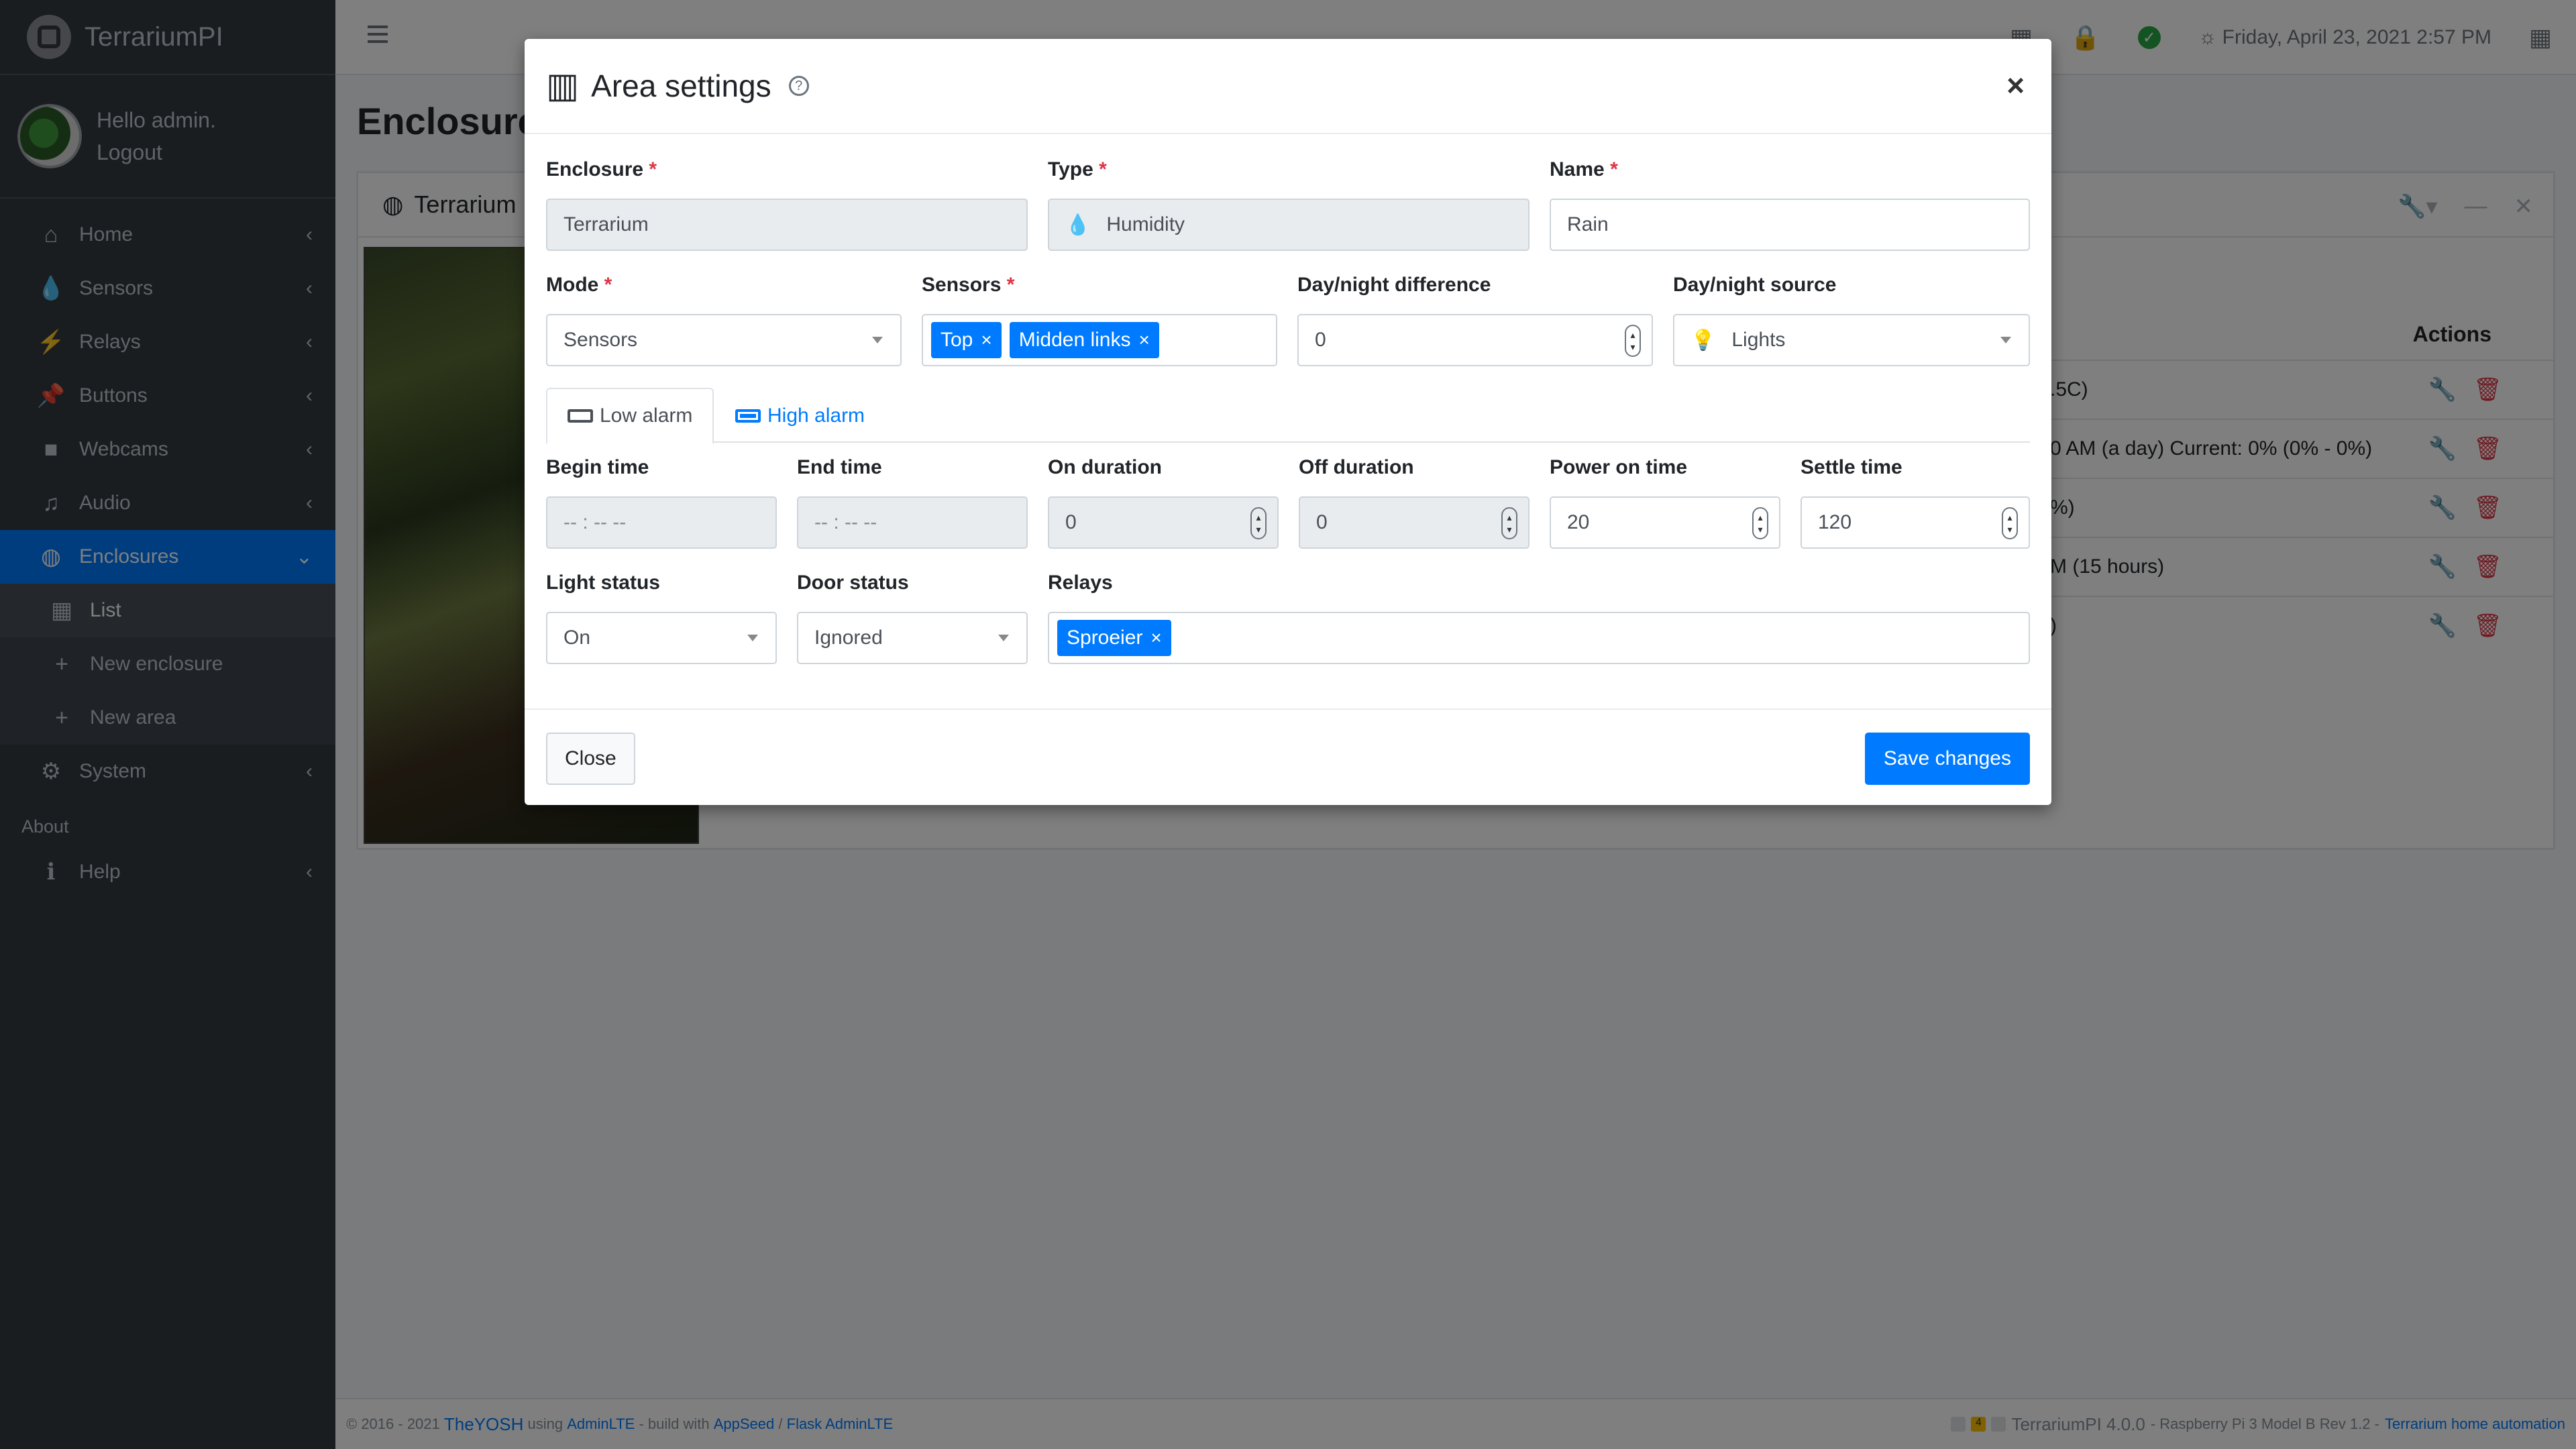 This screenshot has width=2576, height=1449. I want to click on type-value: Humidity, so click(1145, 224).